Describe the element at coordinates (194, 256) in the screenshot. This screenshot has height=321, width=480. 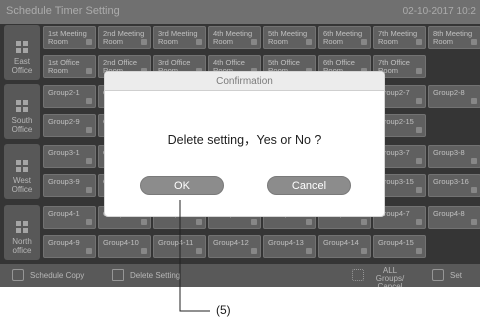
I see `callout-leader-line` at that location.